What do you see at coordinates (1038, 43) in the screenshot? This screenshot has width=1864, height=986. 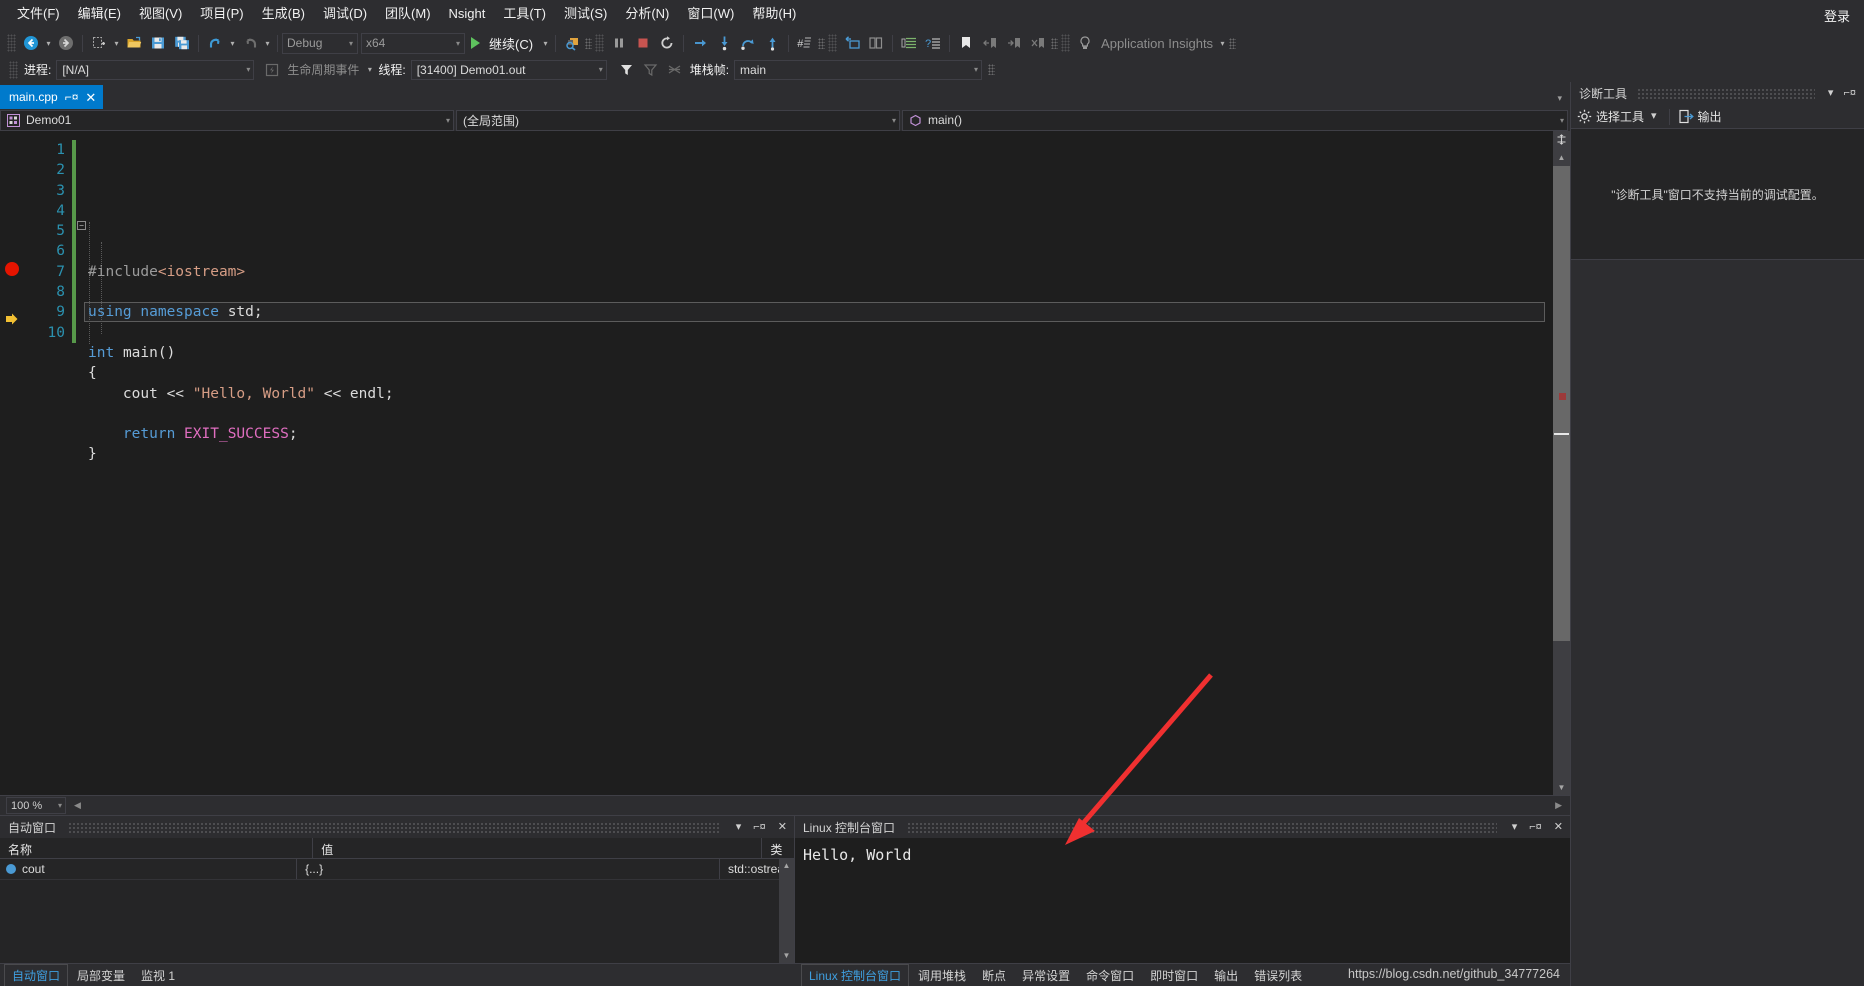 I see `clear-bookmarks-icon` at bounding box center [1038, 43].